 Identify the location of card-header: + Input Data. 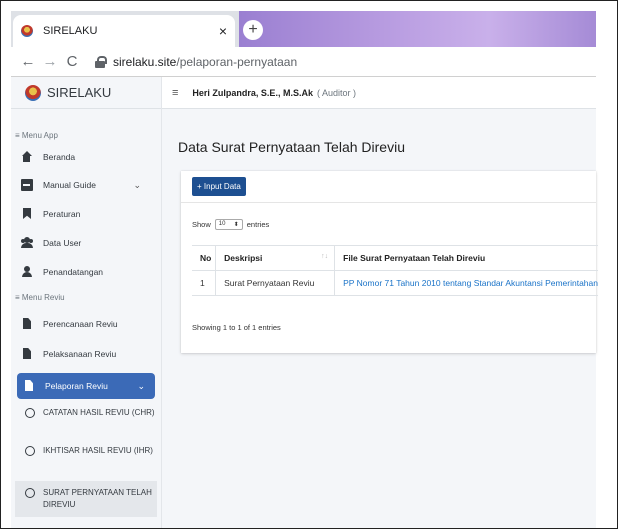
(388, 187).